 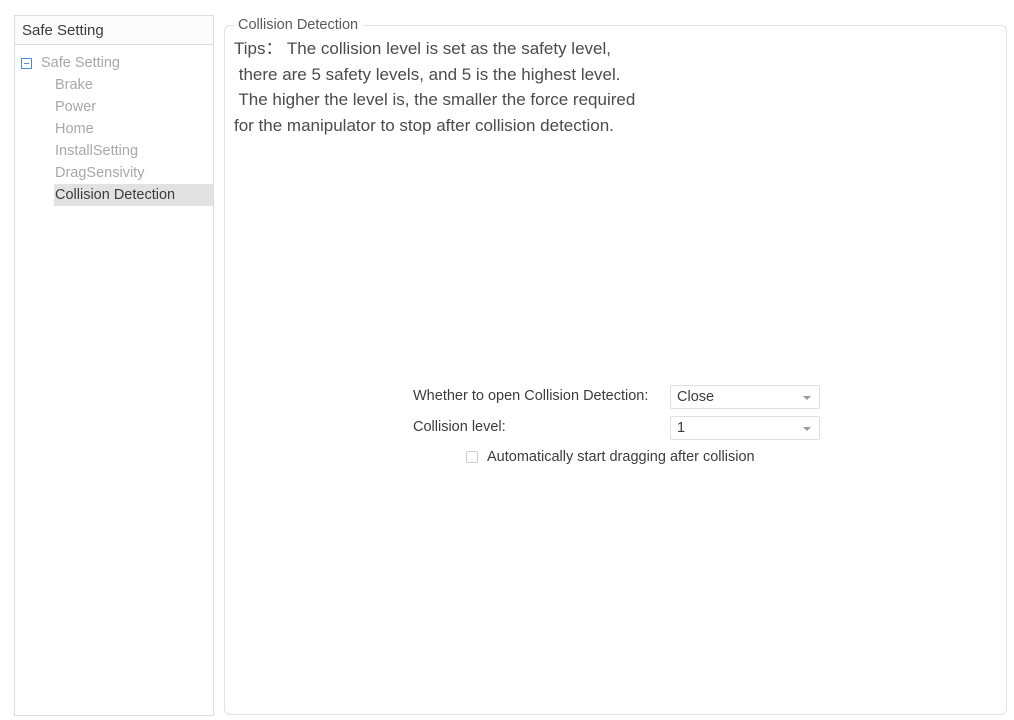 I want to click on collision-level-select: 1, so click(x=745, y=428).